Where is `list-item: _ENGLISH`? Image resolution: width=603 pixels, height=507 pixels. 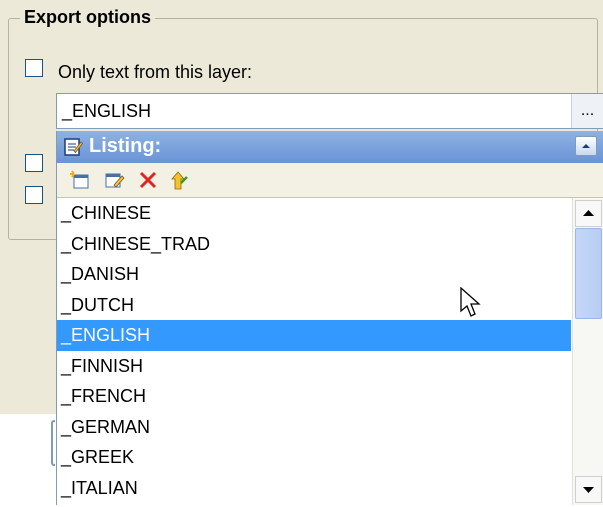
list-item: _ENGLISH is located at coordinates (314, 335).